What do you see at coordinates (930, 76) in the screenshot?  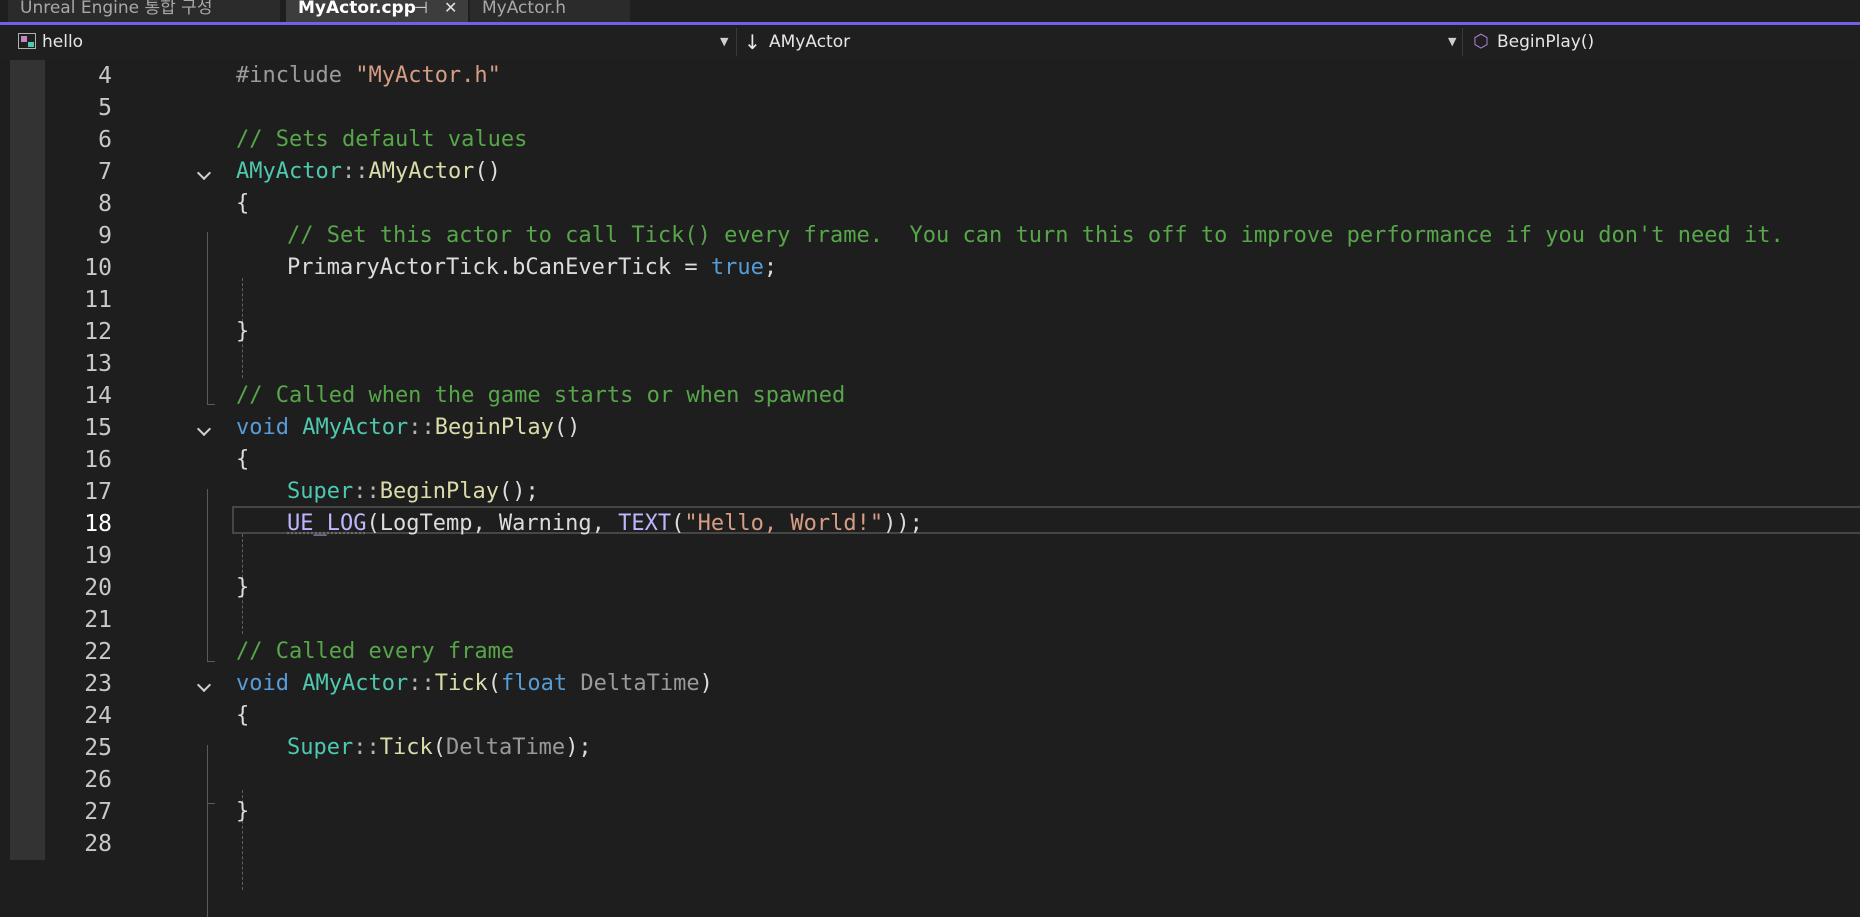 I see `code-line: 4 #include "MyActor.h"` at bounding box center [930, 76].